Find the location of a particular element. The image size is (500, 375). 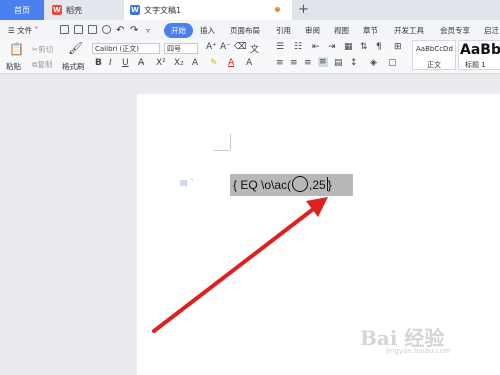

arrow-shaft is located at coordinates (233, 270).